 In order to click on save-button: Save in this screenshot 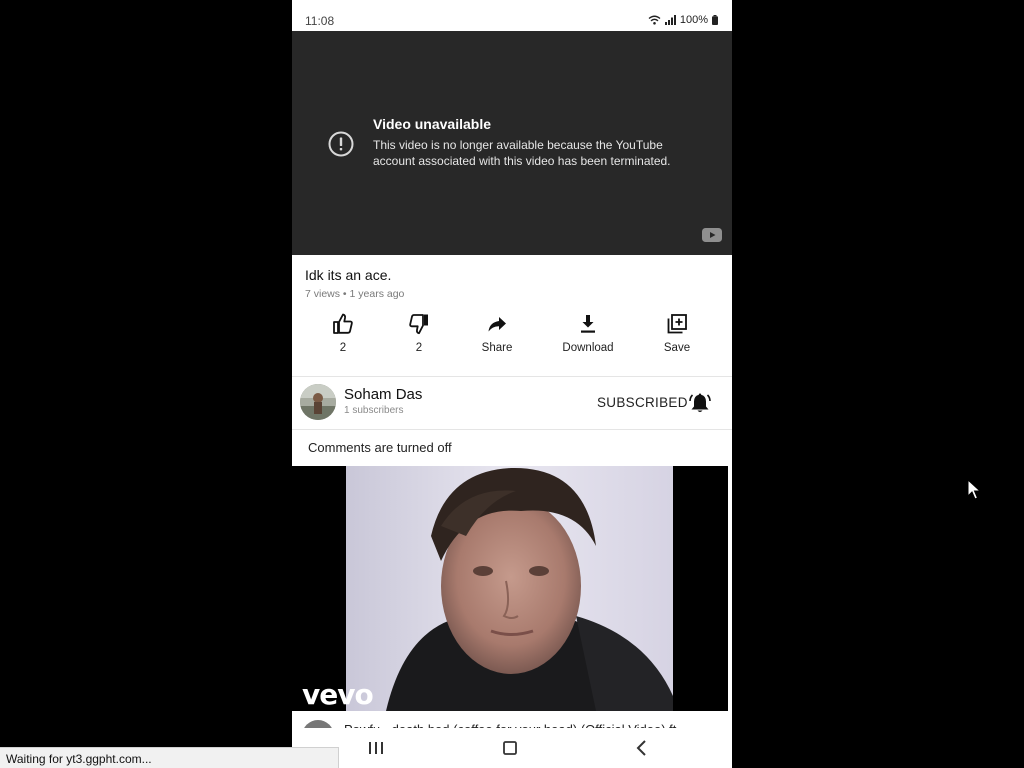, I will do `click(677, 333)`.